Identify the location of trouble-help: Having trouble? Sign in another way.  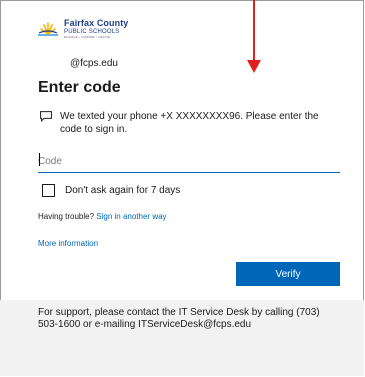
(102, 216).